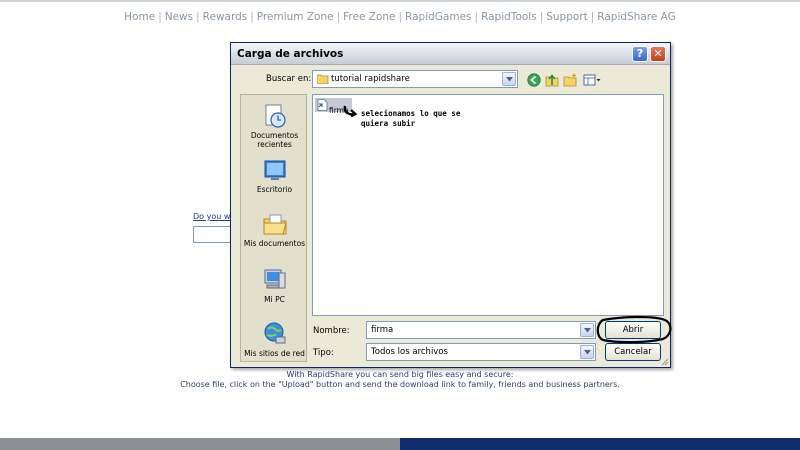 The image size is (800, 450). I want to click on folder-icon, so click(323, 79).